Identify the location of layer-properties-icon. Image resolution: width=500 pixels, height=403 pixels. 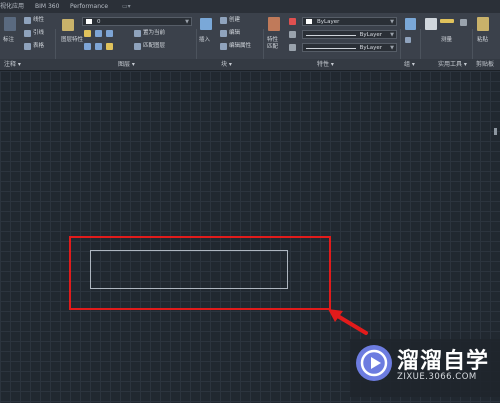
(68, 25).